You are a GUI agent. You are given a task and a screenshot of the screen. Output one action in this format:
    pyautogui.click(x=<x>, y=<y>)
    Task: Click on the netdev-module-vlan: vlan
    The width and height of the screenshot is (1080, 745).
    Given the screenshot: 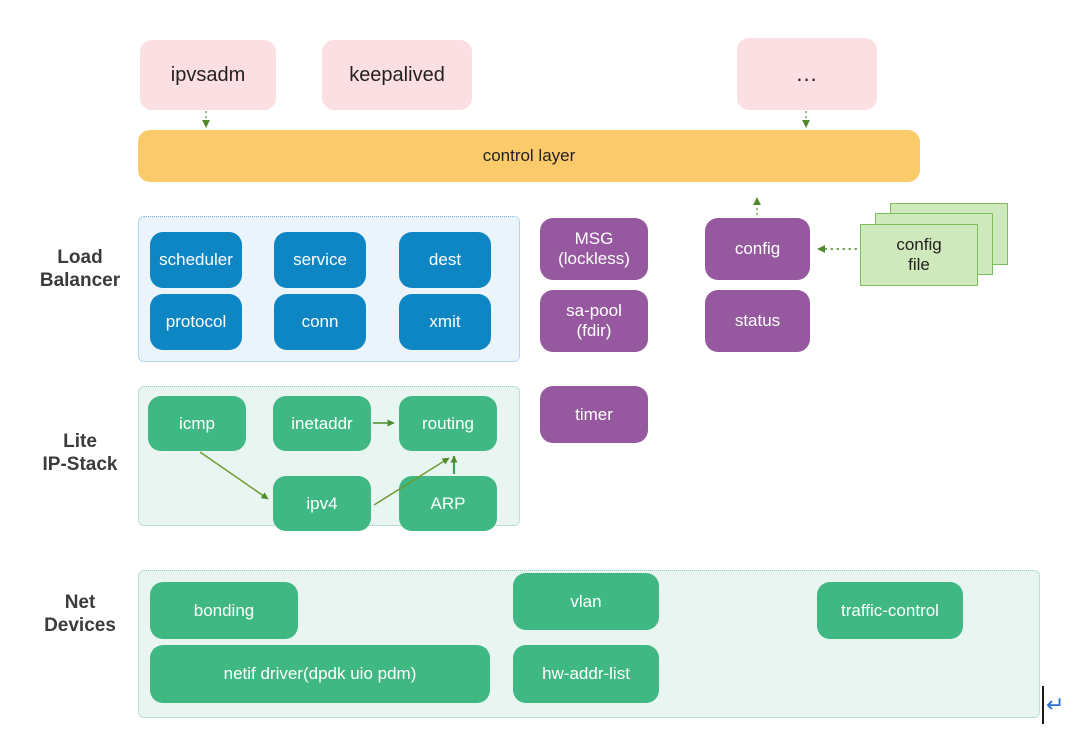 What is the action you would take?
    pyautogui.click(x=586, y=601)
    